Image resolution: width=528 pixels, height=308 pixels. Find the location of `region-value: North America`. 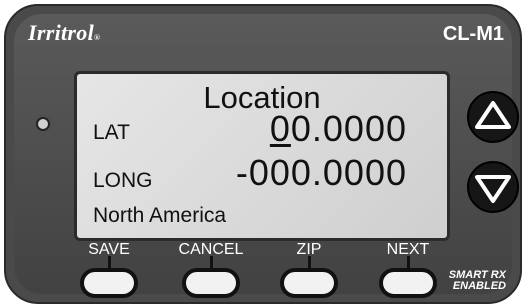

region-value: North America is located at coordinates (160, 215).